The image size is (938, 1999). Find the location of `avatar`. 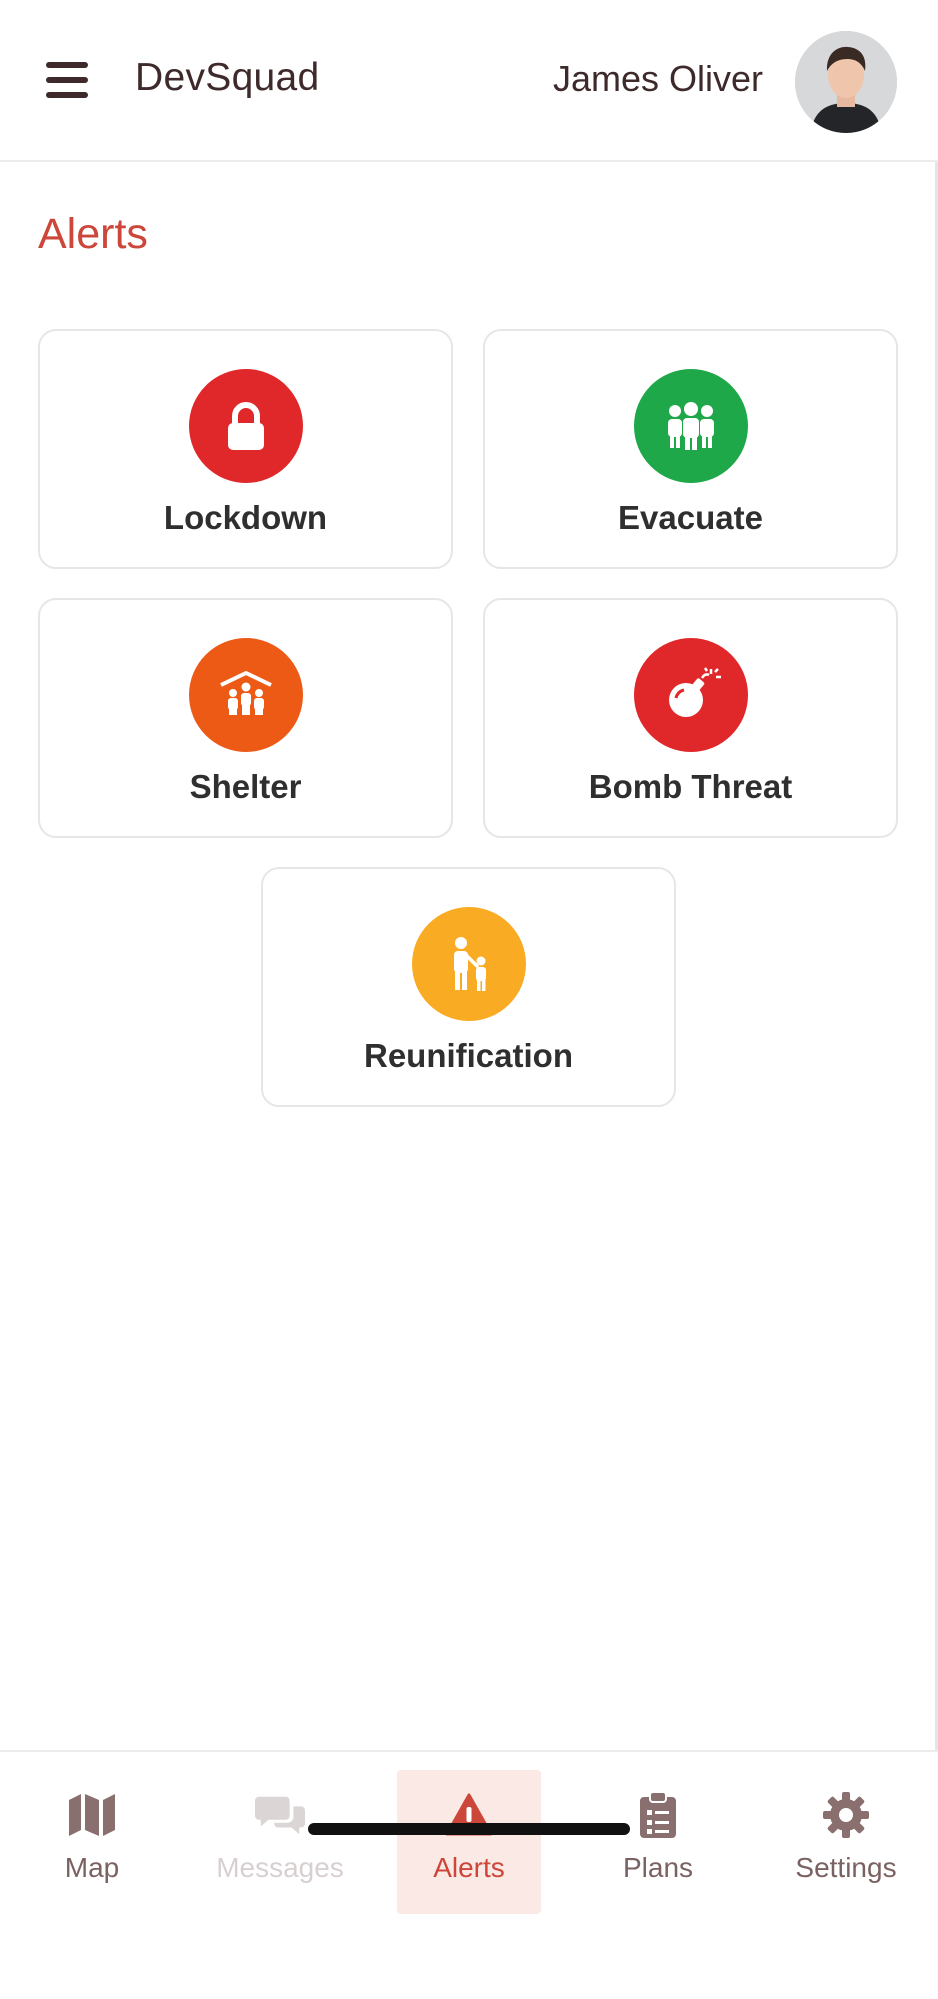

avatar is located at coordinates (846, 82).